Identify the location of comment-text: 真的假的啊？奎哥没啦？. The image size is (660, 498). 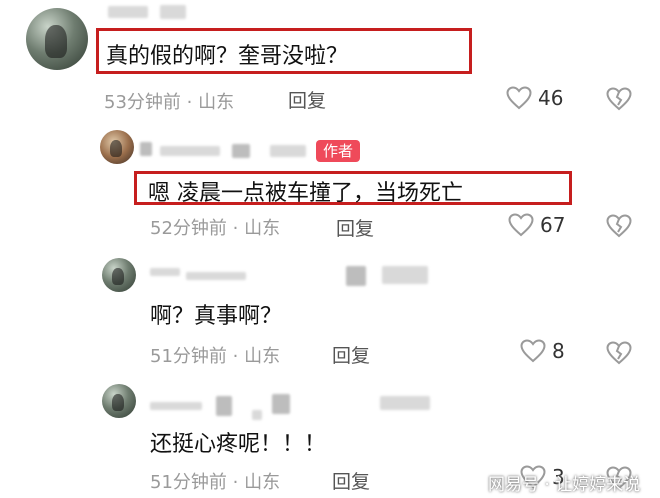
(227, 56).